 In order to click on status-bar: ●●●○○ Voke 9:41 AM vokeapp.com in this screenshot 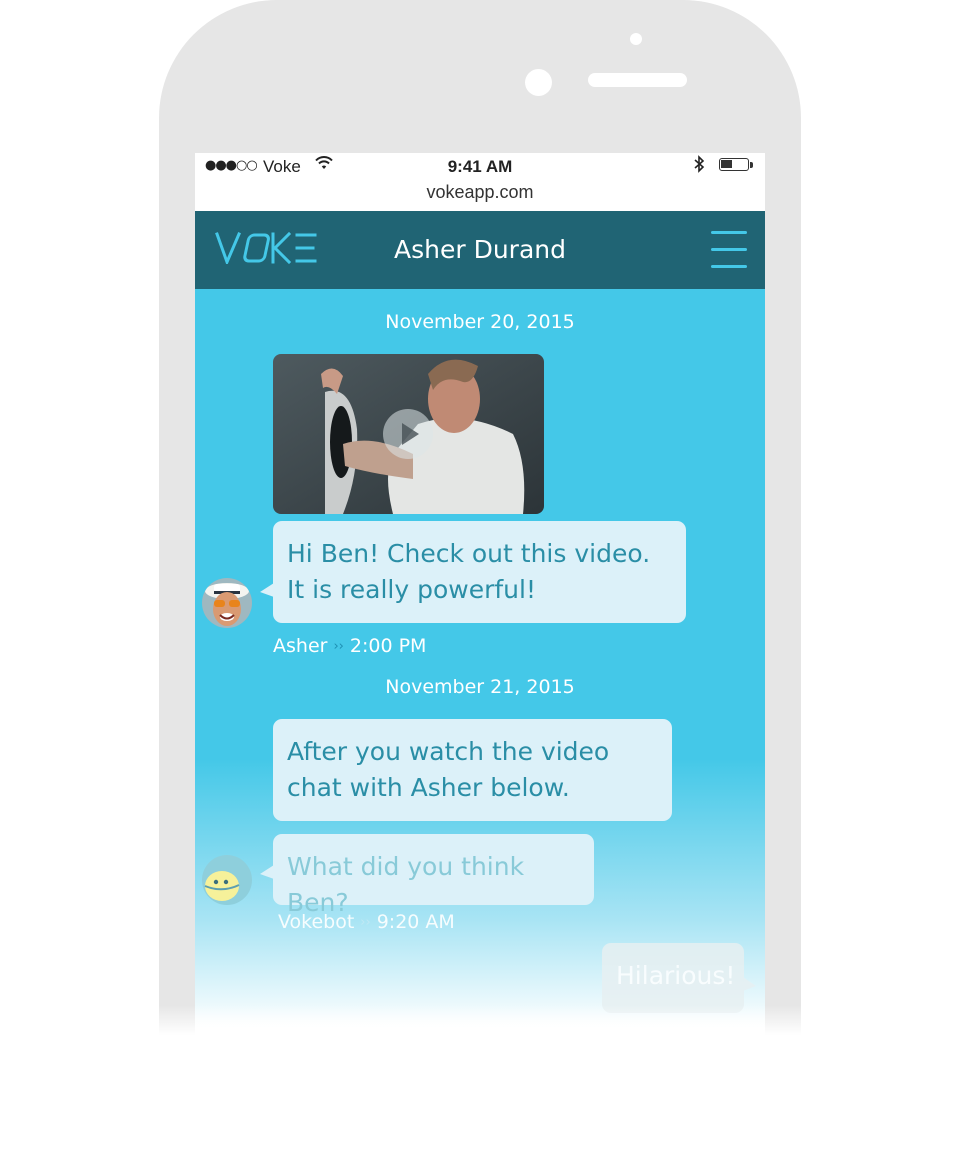, I will do `click(480, 182)`.